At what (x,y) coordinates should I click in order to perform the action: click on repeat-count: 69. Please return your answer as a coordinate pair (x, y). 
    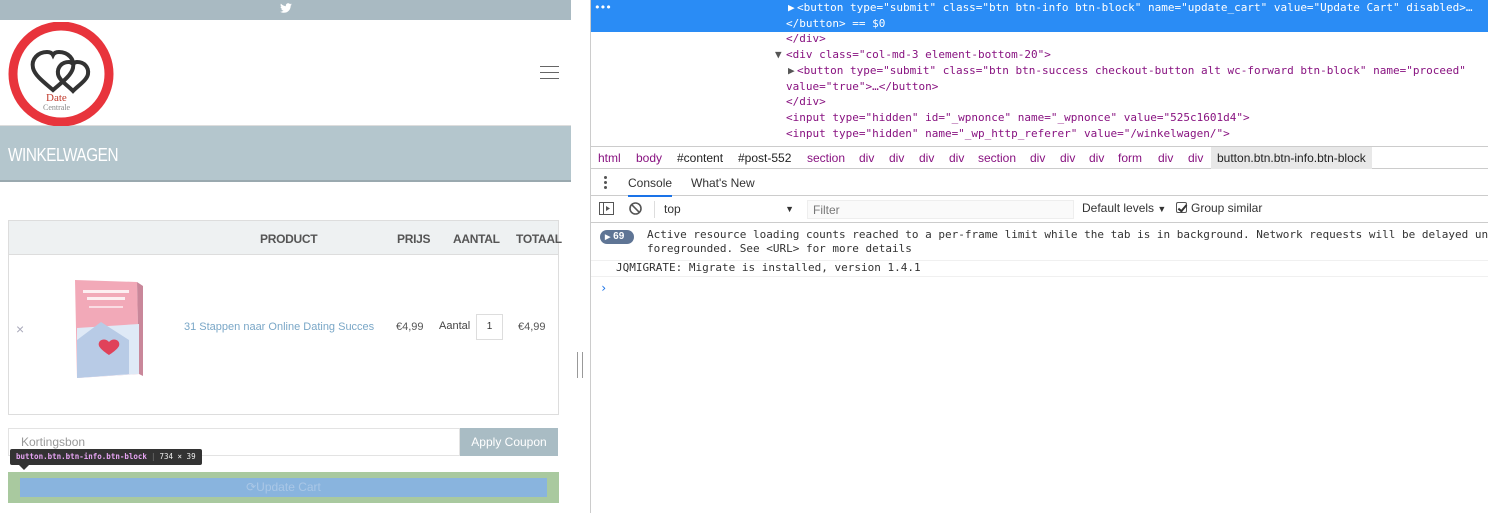
    Looking at the image, I should click on (619, 236).